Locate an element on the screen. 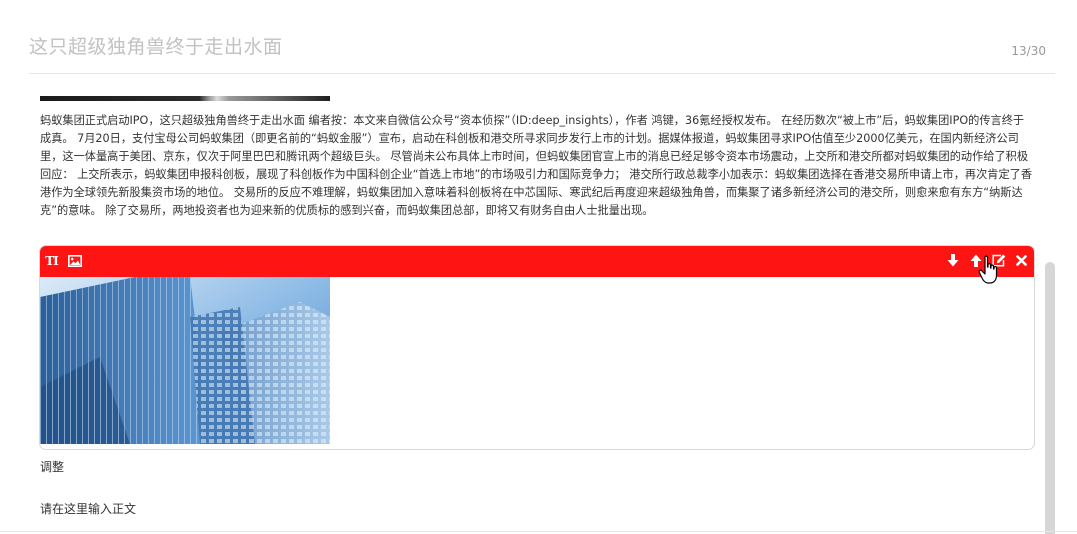 This screenshot has height=534, width=1077. image-block-toolbar: TI is located at coordinates (537, 261).